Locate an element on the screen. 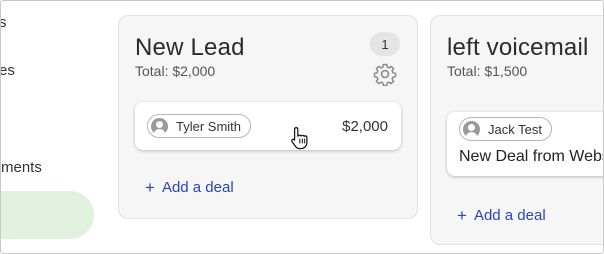 This screenshot has width=604, height=254. deal-amount: $2,000 is located at coordinates (365, 126).